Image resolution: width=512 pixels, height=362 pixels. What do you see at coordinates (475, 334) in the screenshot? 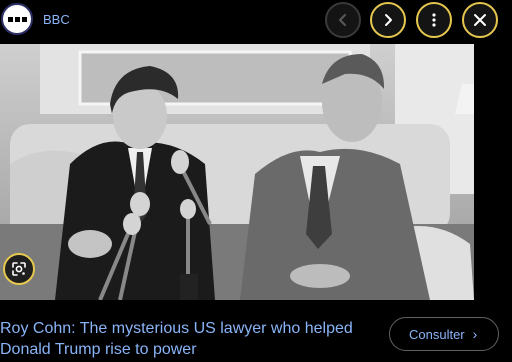
I see `chevron-right-icon: ›` at bounding box center [475, 334].